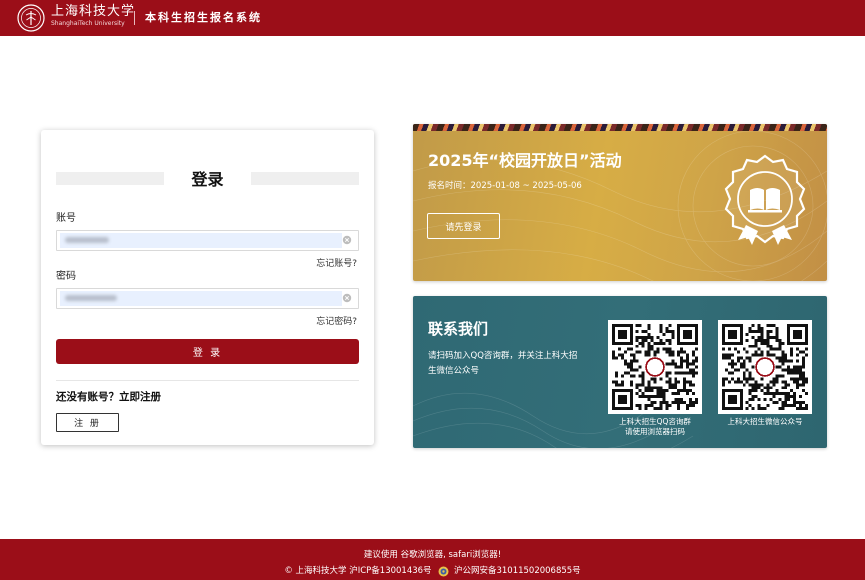 The image size is (865, 580). I want to click on qq-qr-label: 上科大招生QQ咨询群 请使用浏览器扫码, so click(655, 426).